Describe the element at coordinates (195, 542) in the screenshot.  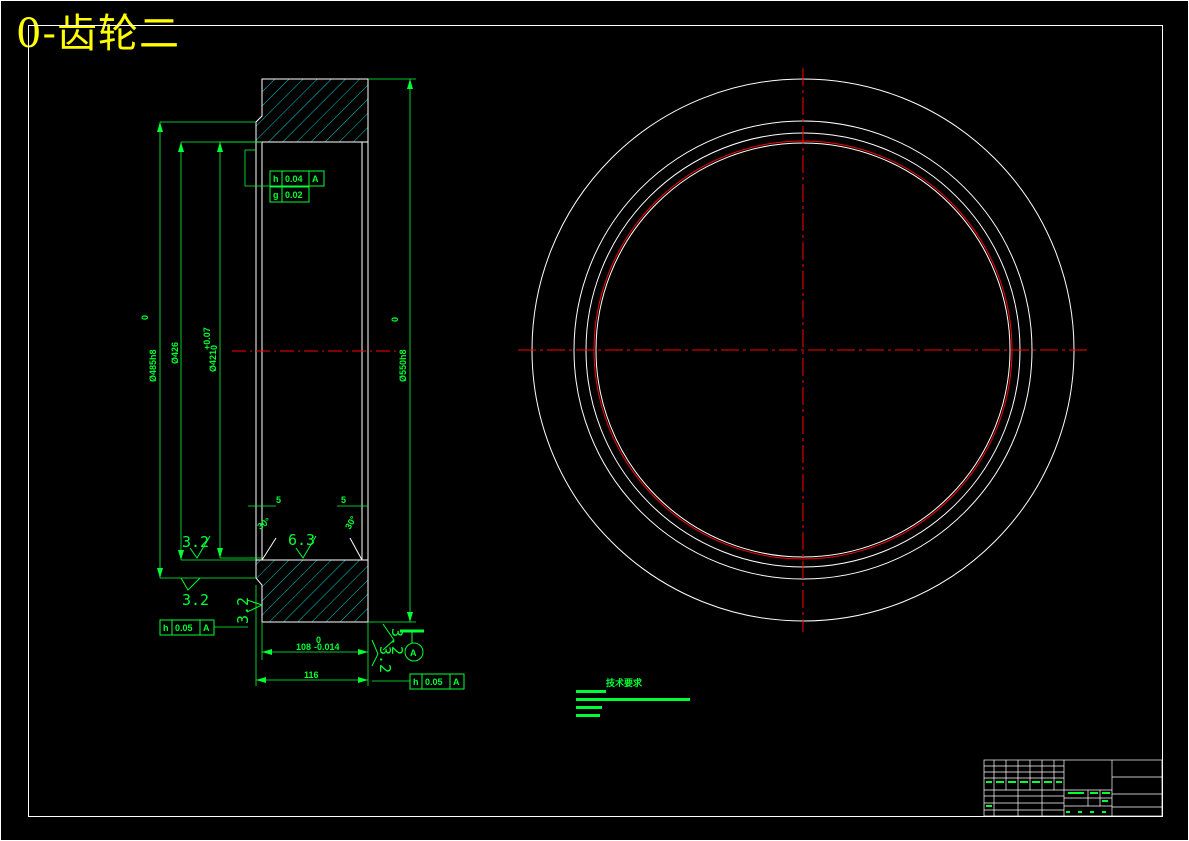
I see `roughness-1: 3.2` at that location.